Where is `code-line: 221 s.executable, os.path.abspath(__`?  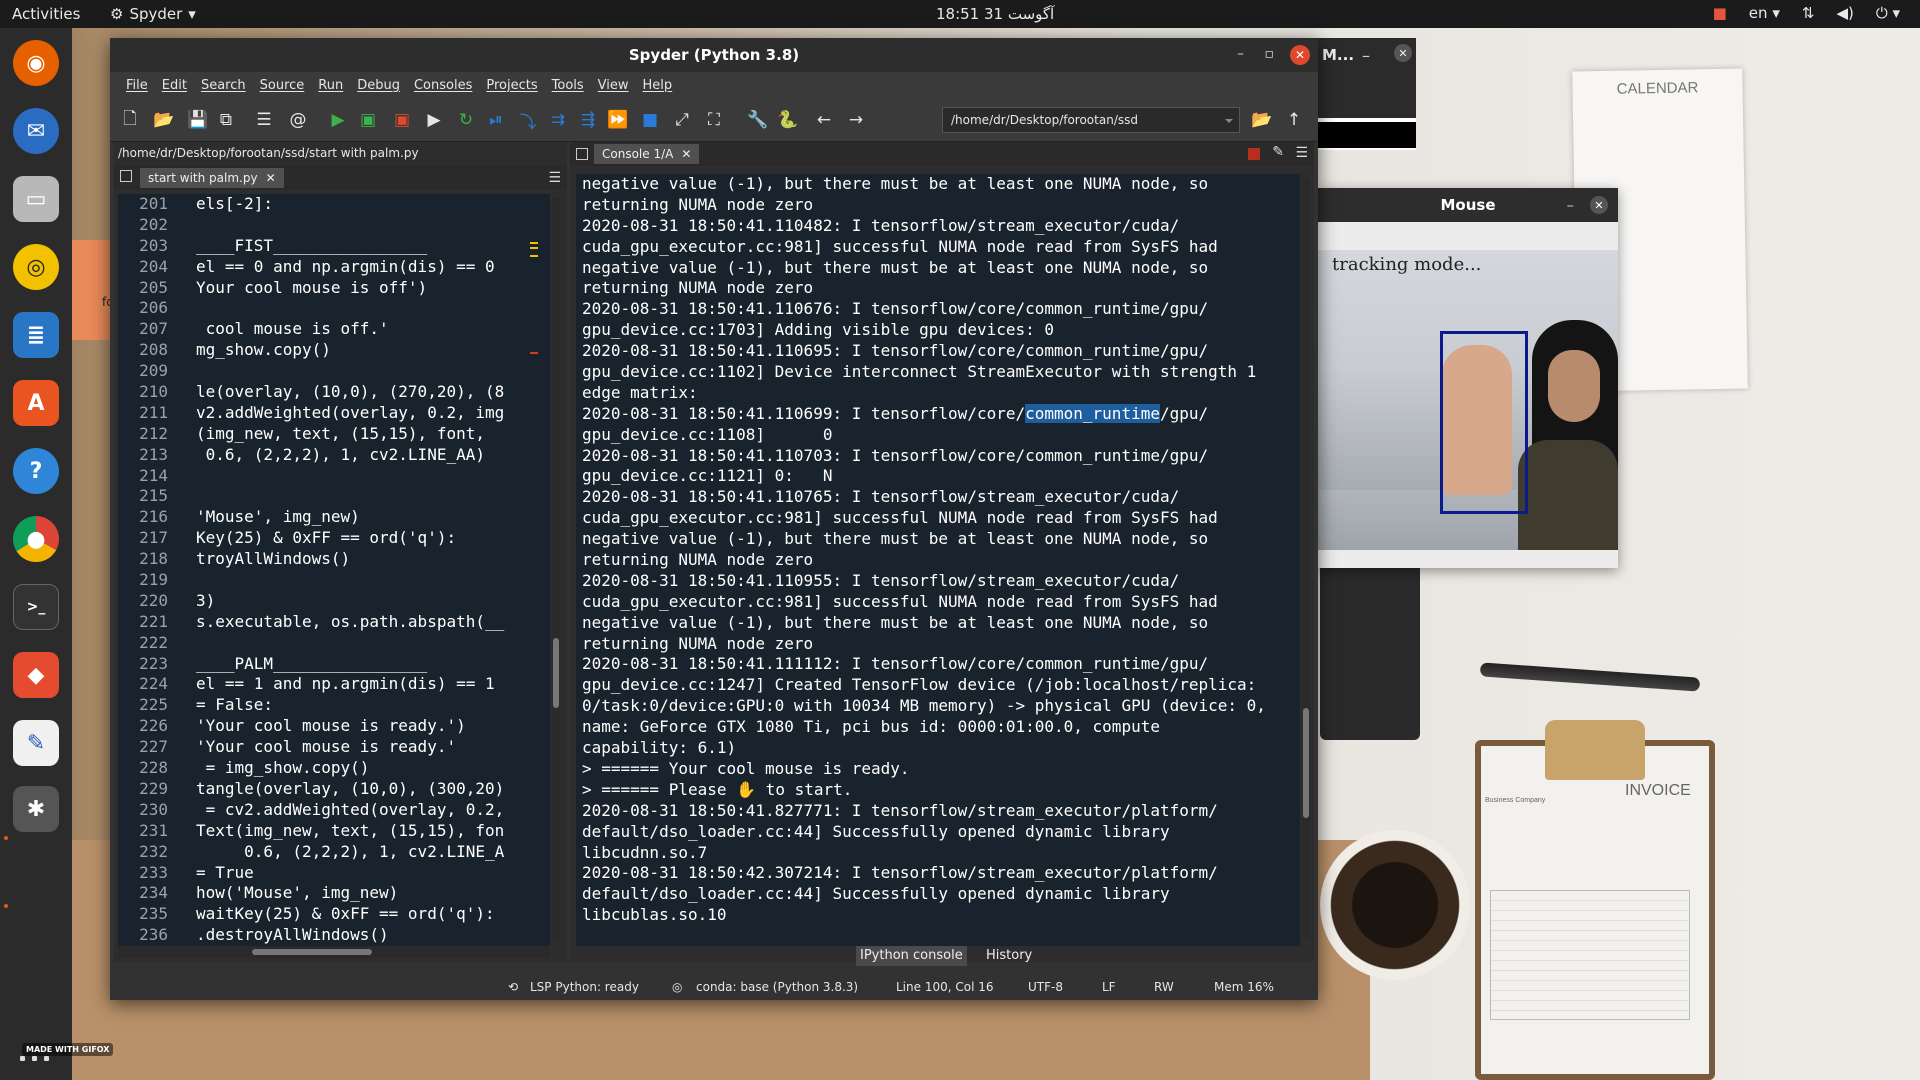 code-line: 221 s.executable, os.path.abspath(__ is located at coordinates (334, 622).